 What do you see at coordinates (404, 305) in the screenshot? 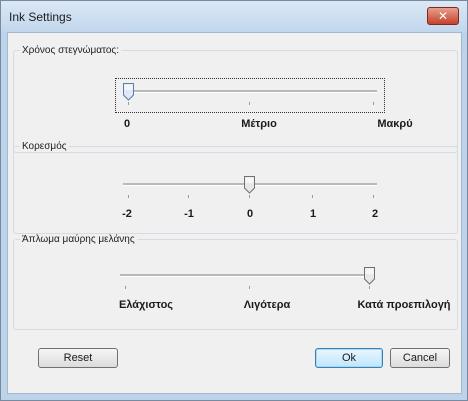
I see `black-ink-spread-tick-label: Κατά προεπιλογή` at bounding box center [404, 305].